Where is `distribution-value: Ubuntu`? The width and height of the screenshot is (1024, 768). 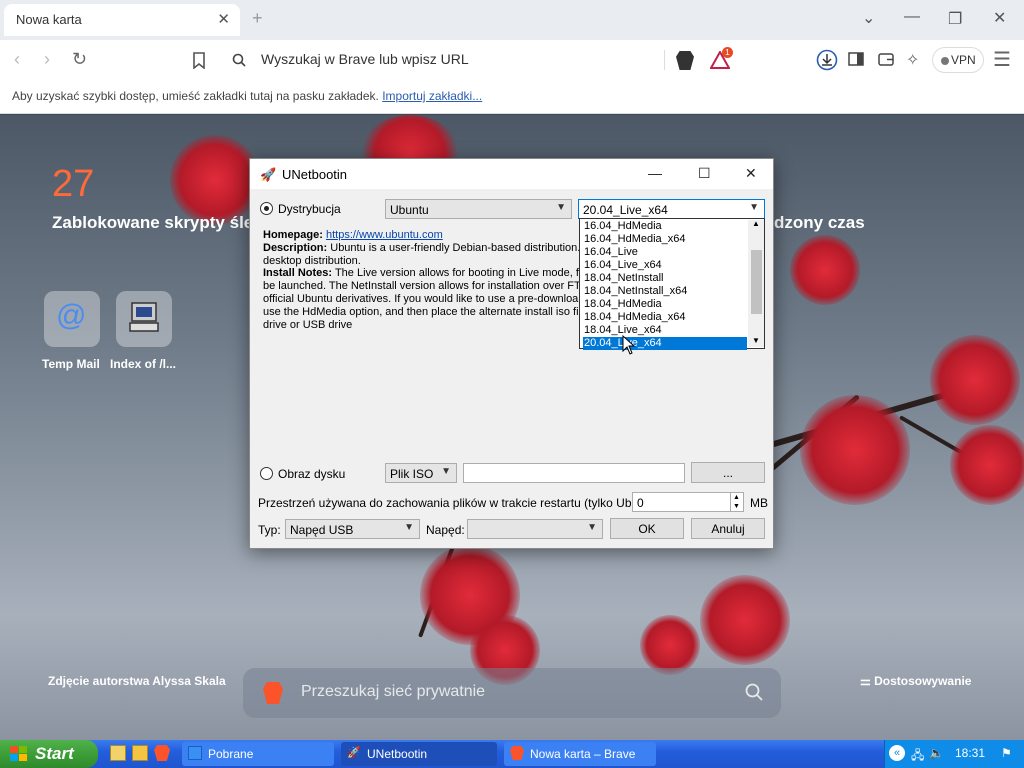 distribution-value: Ubuntu is located at coordinates (409, 210).